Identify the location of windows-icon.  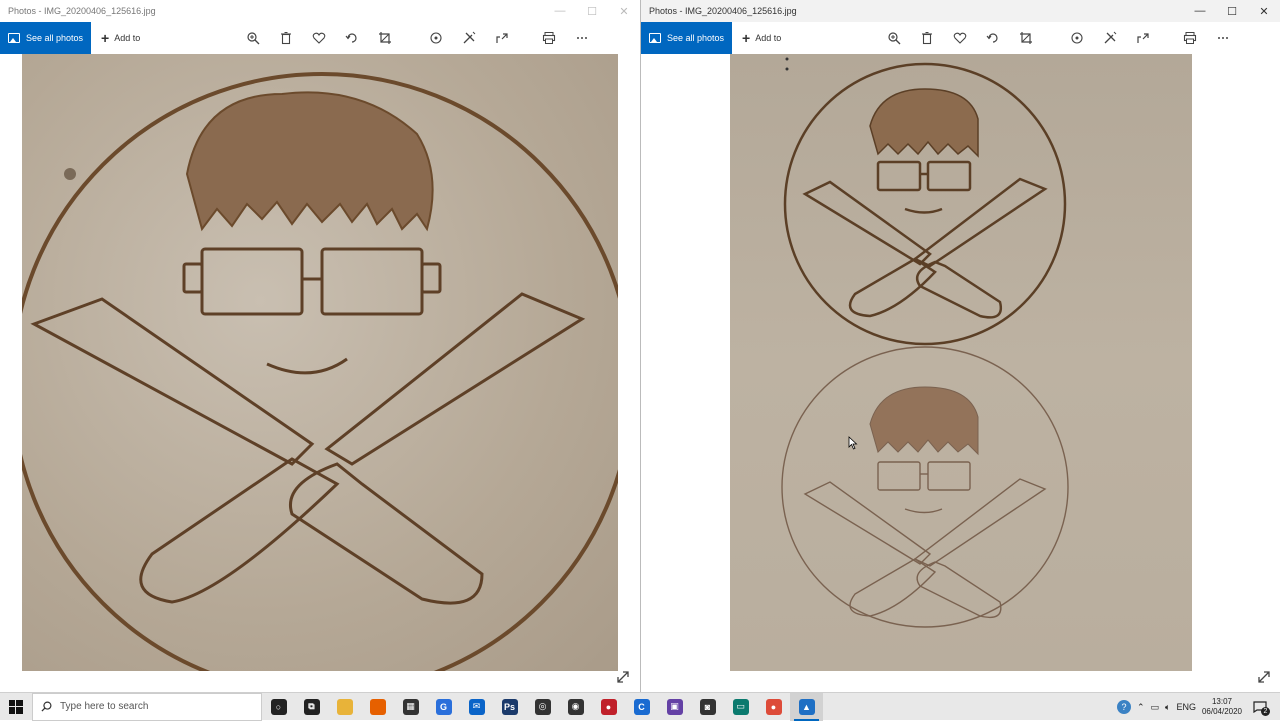
(16, 706).